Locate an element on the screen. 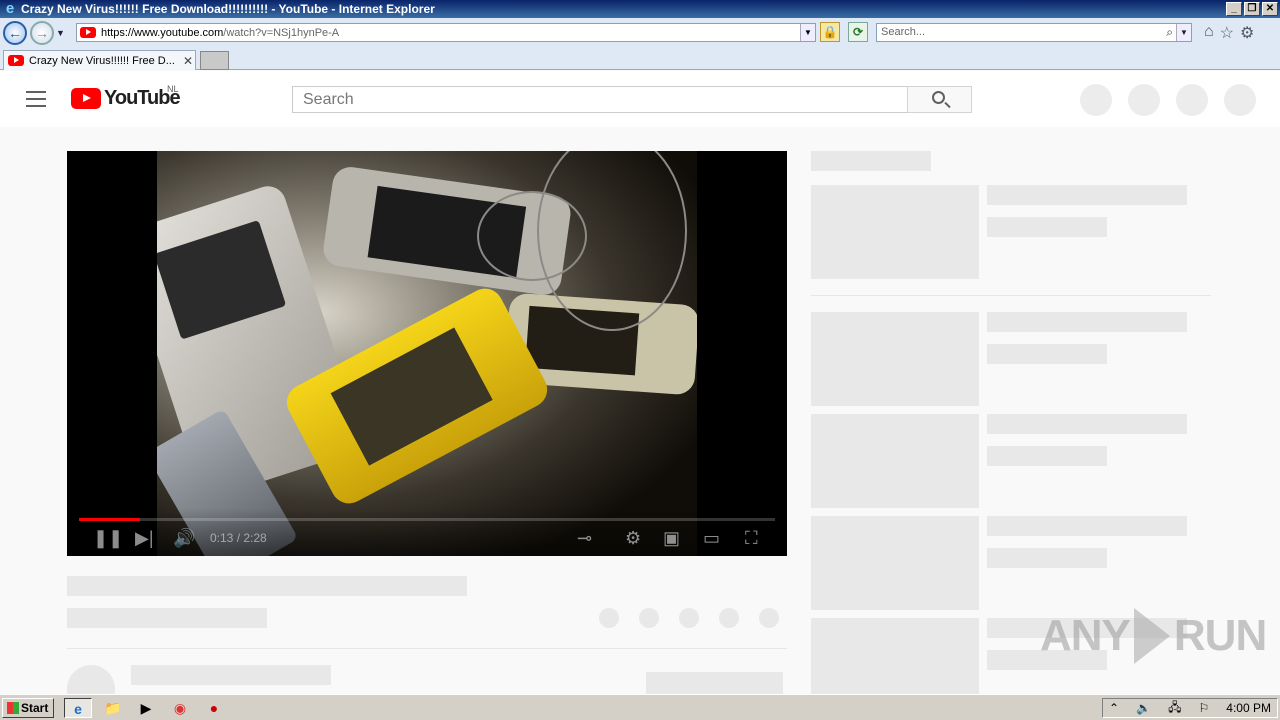  taskbar-chrome-icon: ◉ is located at coordinates (180, 708).